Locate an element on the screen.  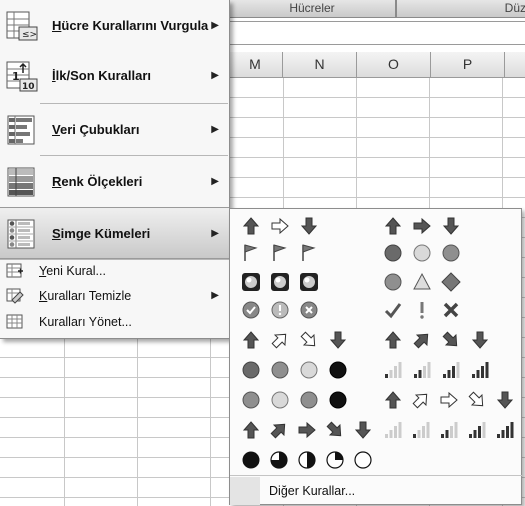
menu-item-icon-sets: Simge Kümeleri ▶ is located at coordinates (114, 233).